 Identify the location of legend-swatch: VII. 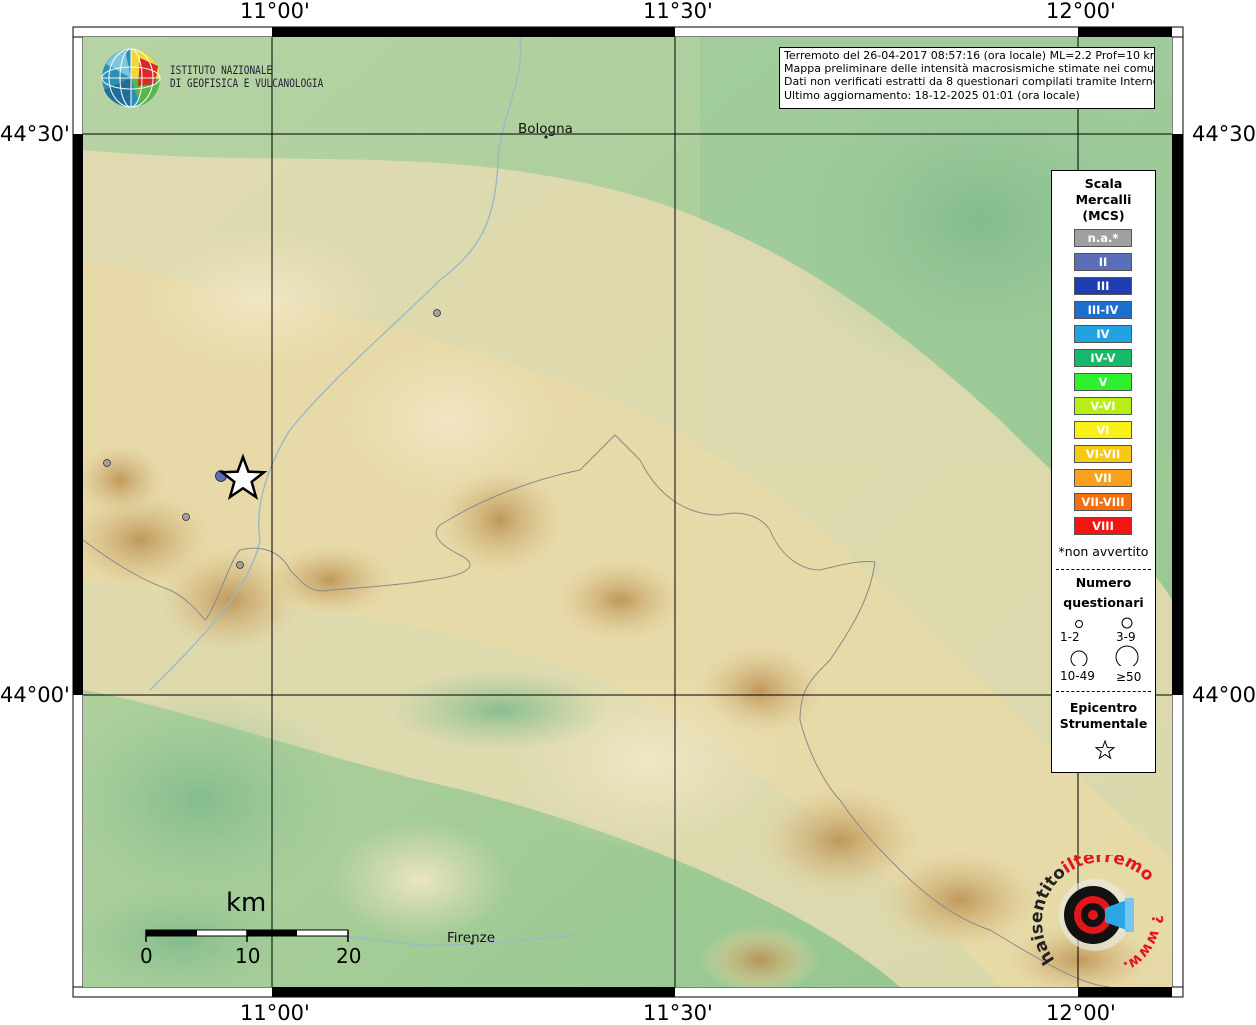
(1103, 478).